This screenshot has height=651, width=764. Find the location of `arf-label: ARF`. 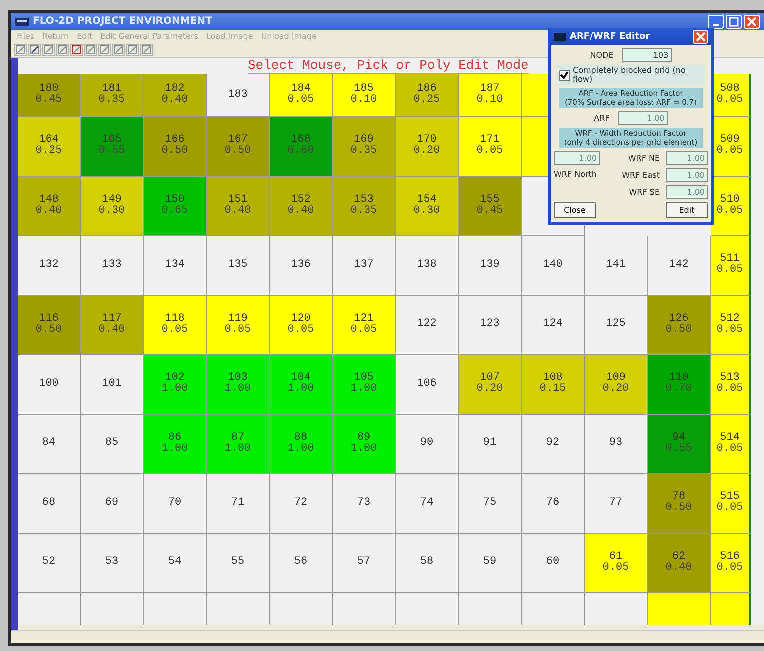

arf-label: ARF is located at coordinates (602, 118).